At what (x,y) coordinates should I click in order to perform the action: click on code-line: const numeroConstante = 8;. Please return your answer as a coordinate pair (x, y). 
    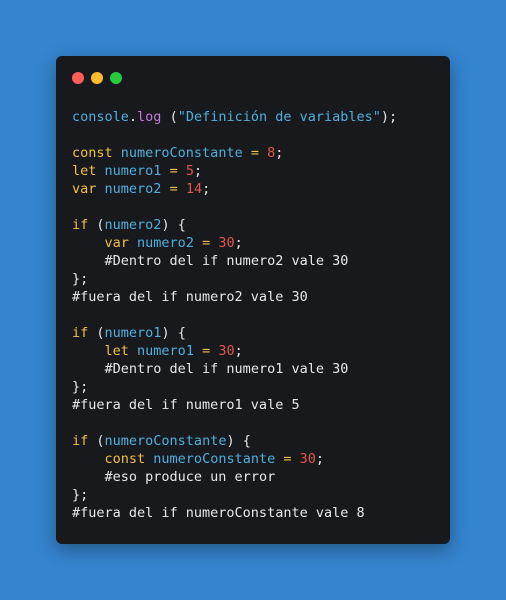
    Looking at the image, I should click on (234, 153).